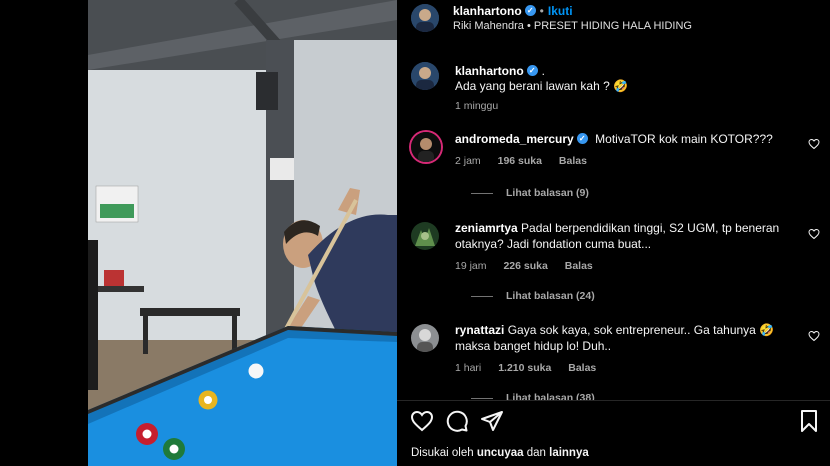  What do you see at coordinates (520, 161) in the screenshot?
I see `comment-likes: 196 suka` at bounding box center [520, 161].